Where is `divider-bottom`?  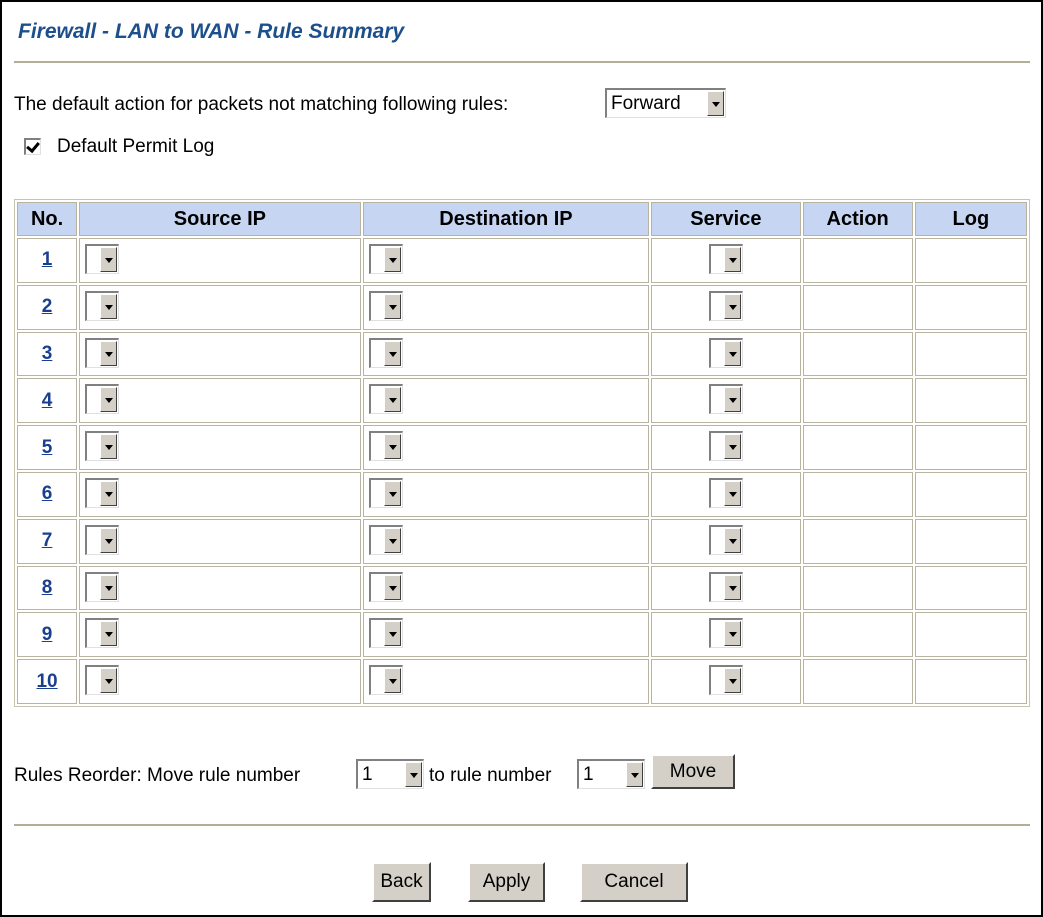
divider-bottom is located at coordinates (522, 825).